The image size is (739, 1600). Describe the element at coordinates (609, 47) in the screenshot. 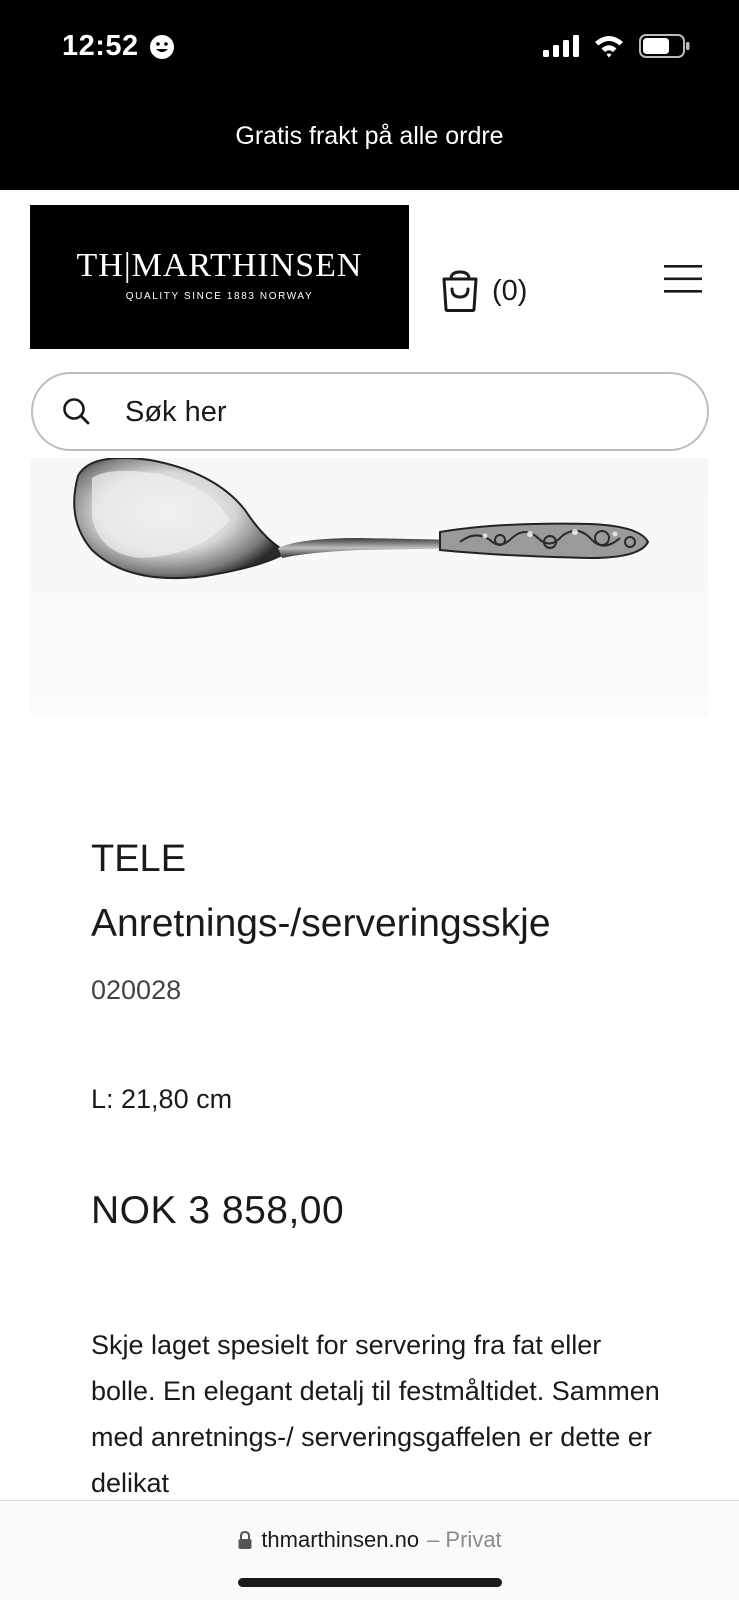

I see `wifi-icon` at that location.